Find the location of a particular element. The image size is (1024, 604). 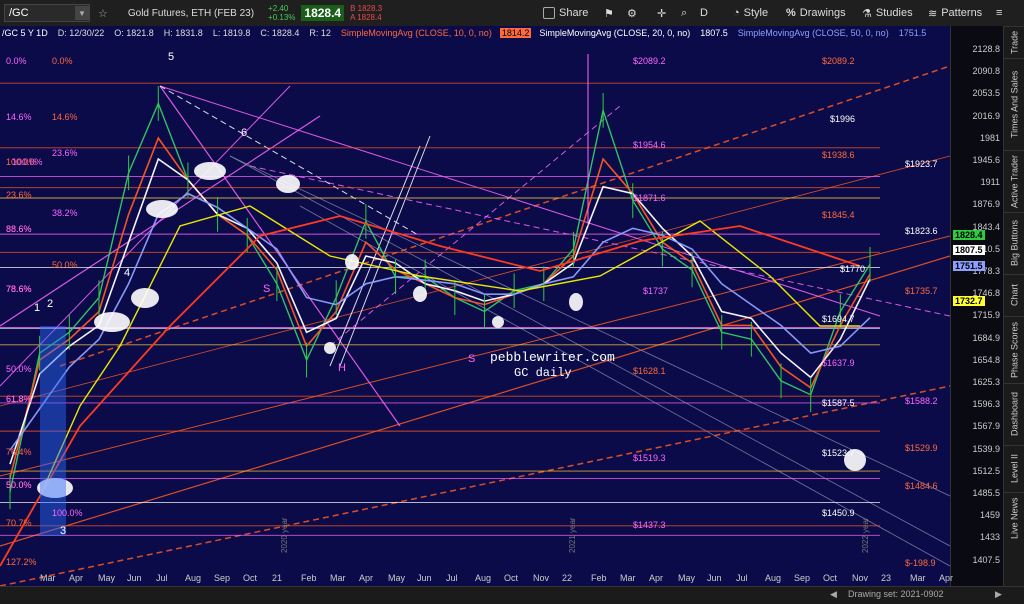

style-icon: ◔ is located at coordinates (736, 13).